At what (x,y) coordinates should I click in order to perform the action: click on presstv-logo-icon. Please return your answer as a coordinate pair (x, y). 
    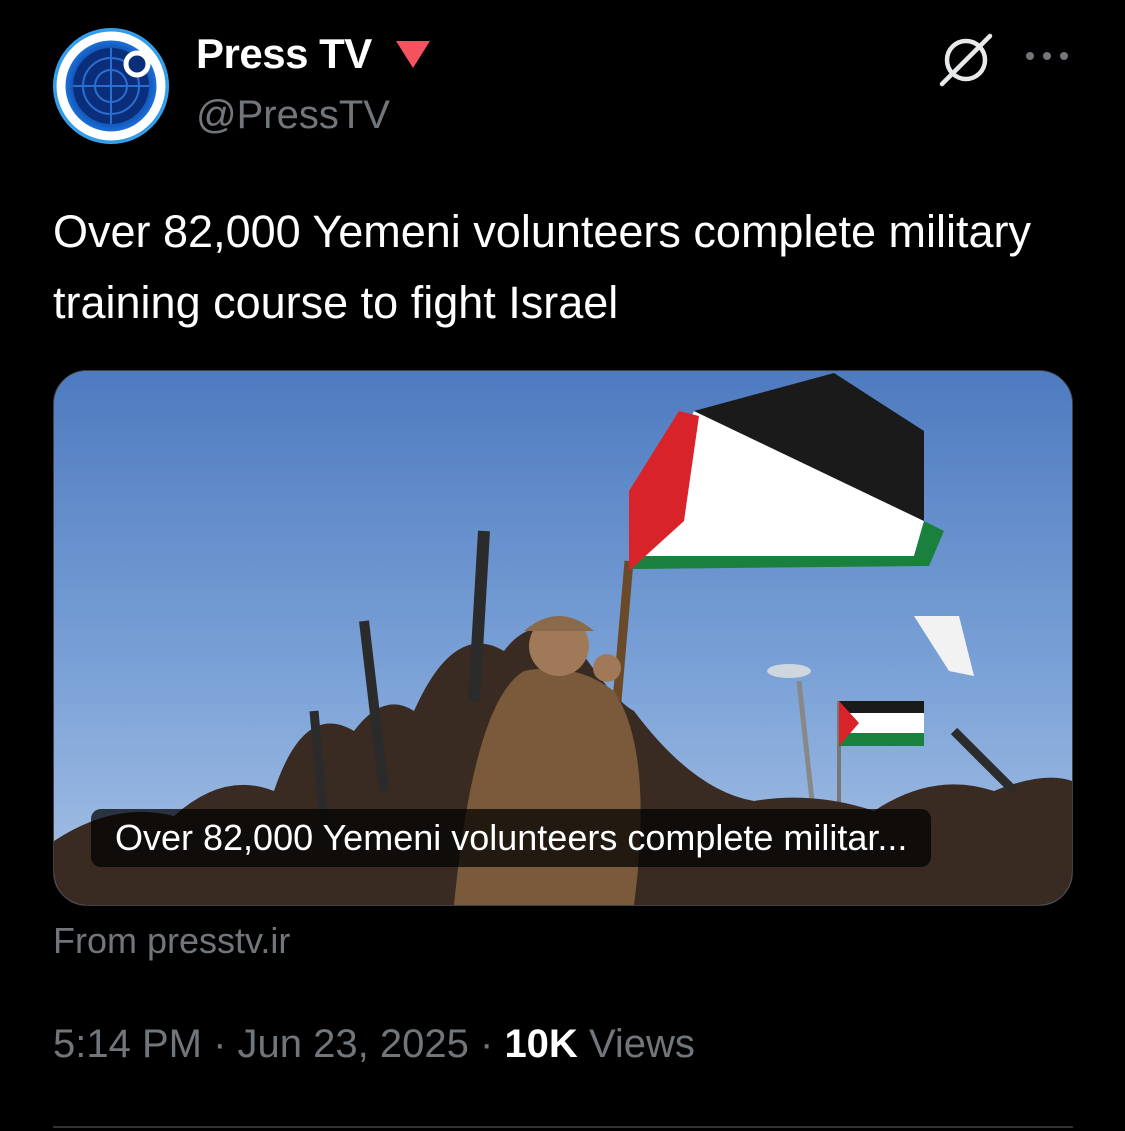
    Looking at the image, I should click on (111, 86).